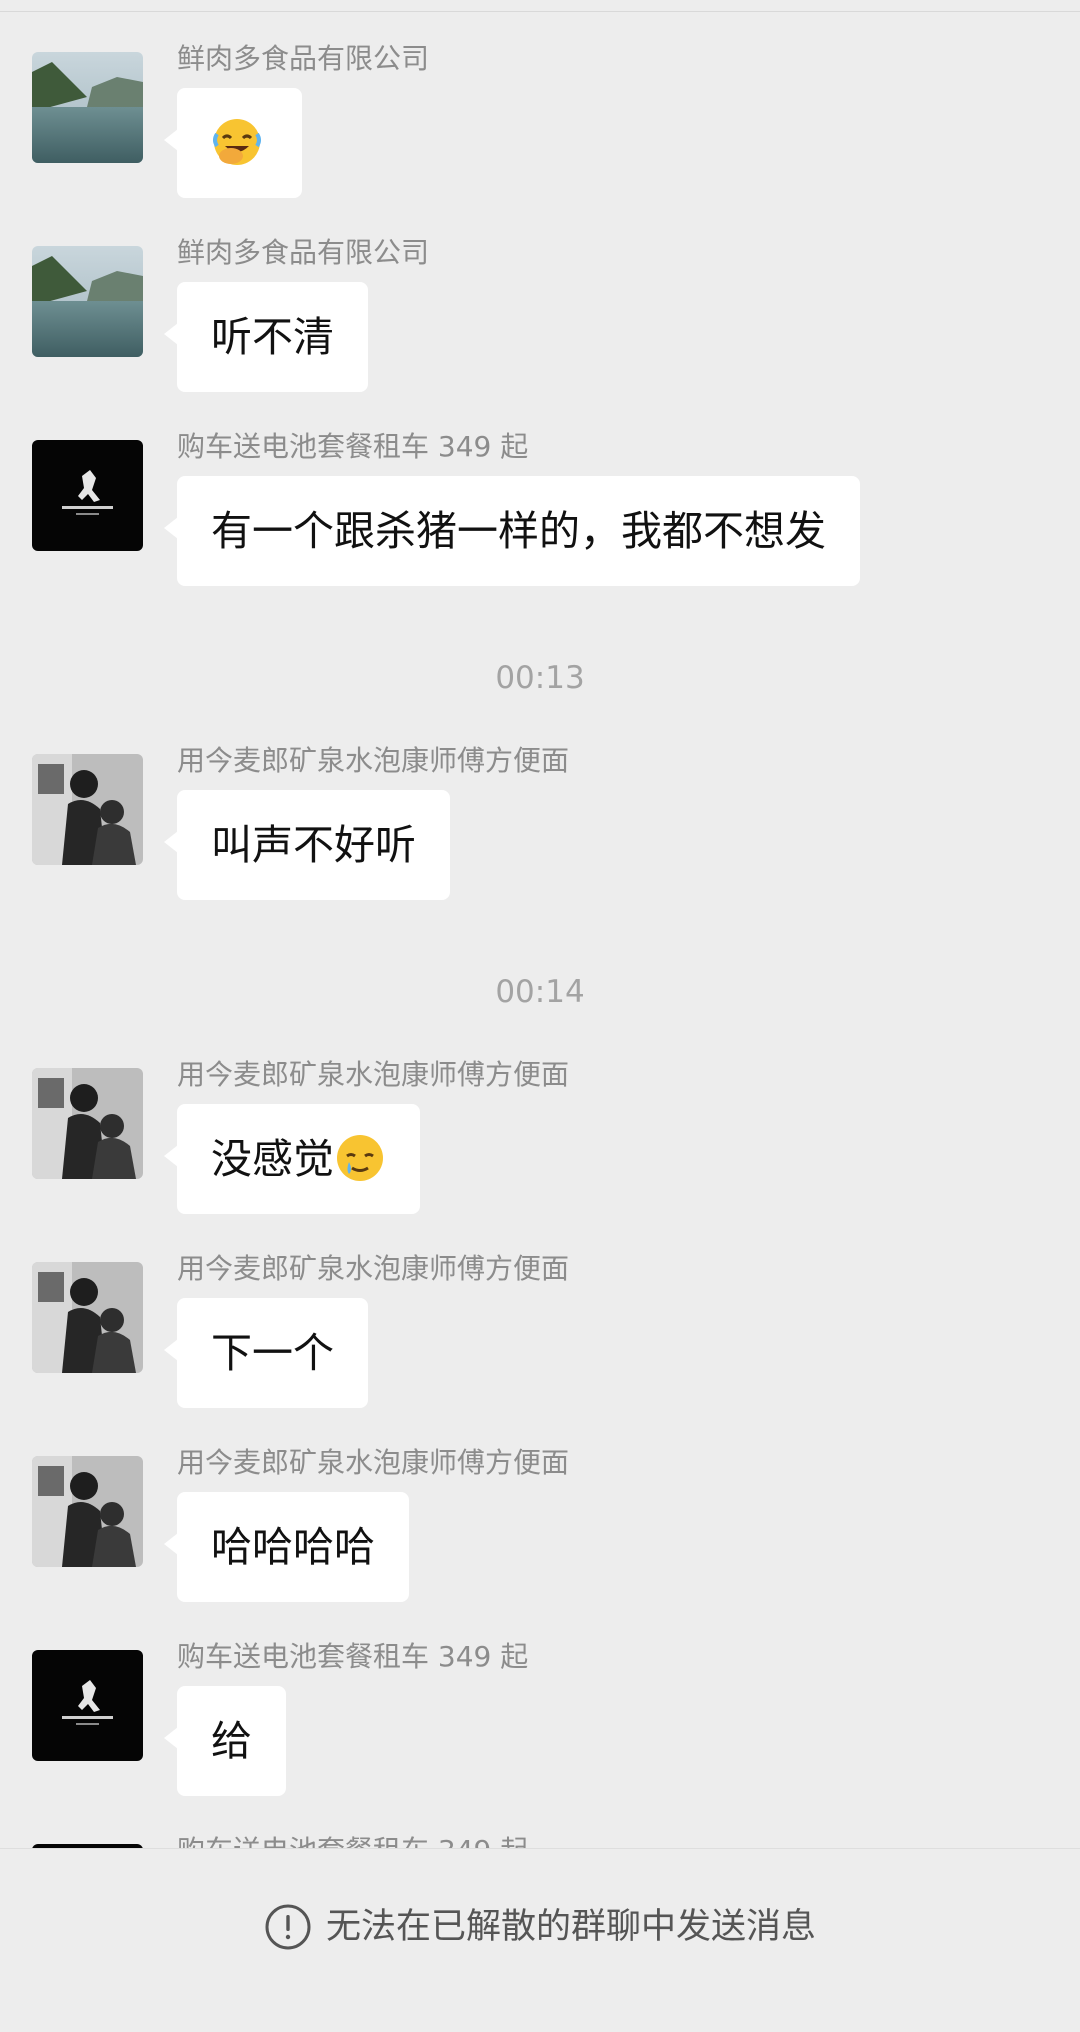  I want to click on top-divider, so click(540, 6).